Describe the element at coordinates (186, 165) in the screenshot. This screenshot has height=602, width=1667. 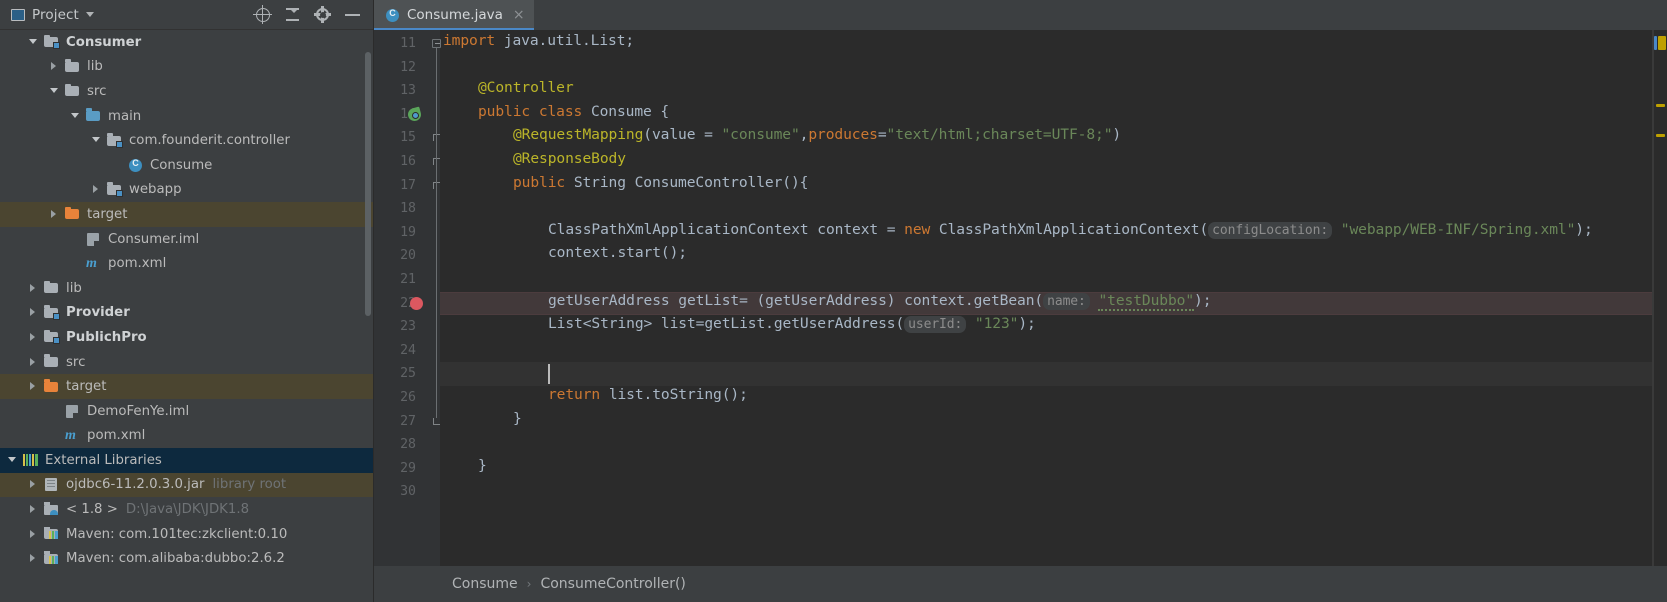
I see `tree-row-consume: Consume` at that location.